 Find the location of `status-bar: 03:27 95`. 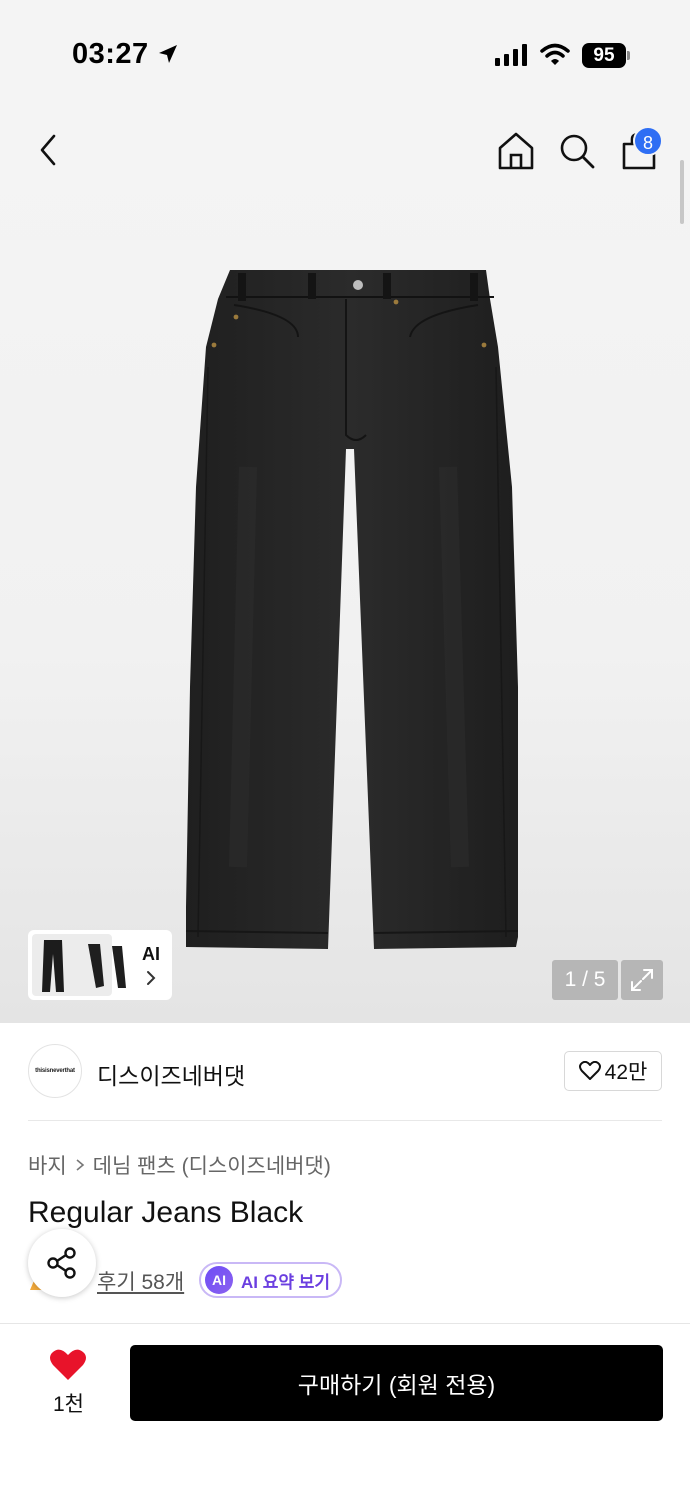

status-bar: 03:27 95 is located at coordinates (345, 50).